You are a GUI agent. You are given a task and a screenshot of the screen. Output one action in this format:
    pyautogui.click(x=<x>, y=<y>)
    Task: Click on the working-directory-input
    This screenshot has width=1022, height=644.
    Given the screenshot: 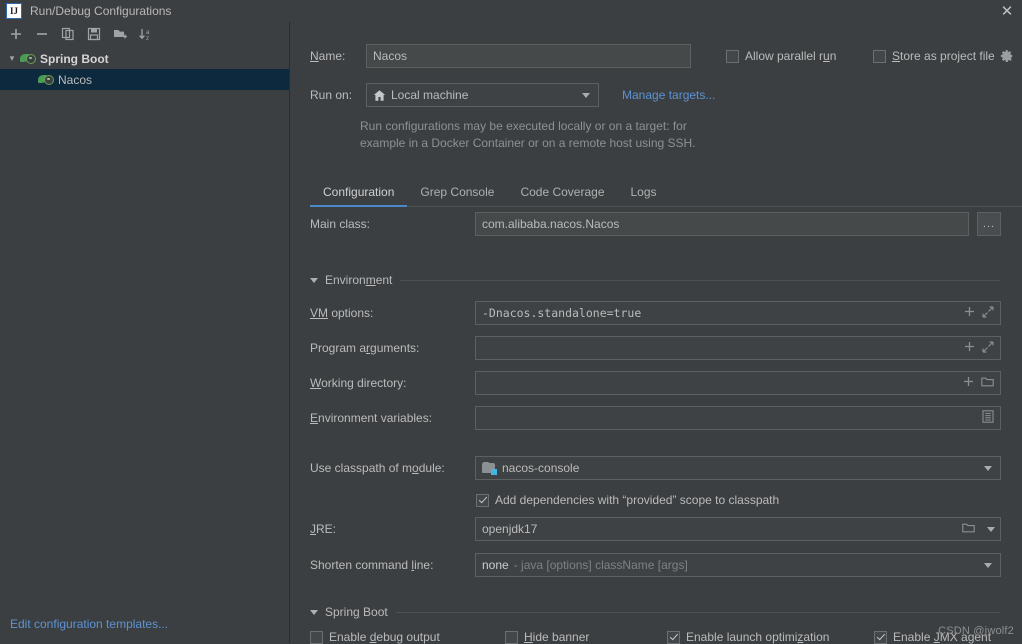 What is the action you would take?
    pyautogui.click(x=738, y=383)
    